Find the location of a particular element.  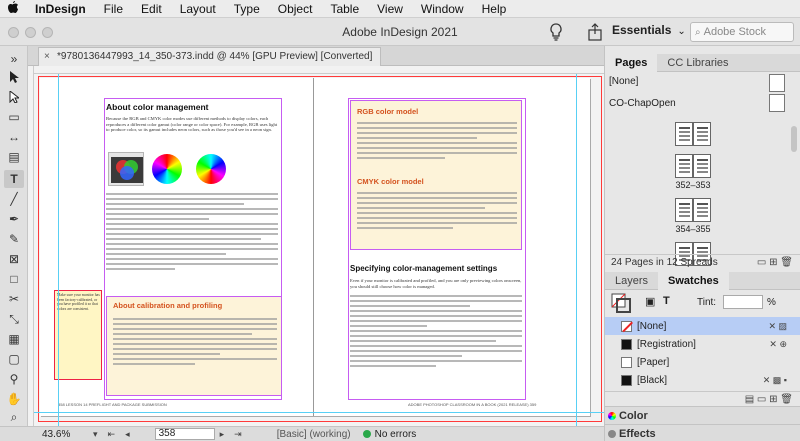

swatch-row-icons: ✕ ⊕ is located at coordinates (778, 343).